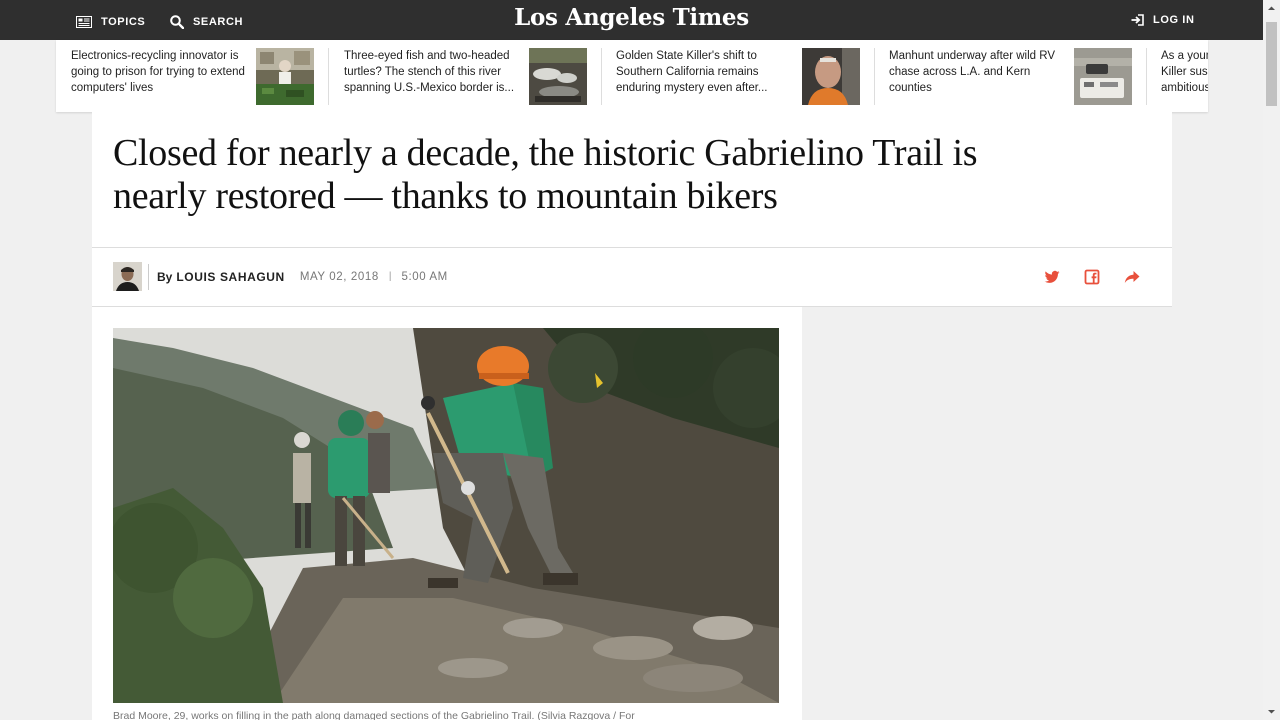 The width and height of the screenshot is (1280, 720). Describe the element at coordinates (1184, 72) in the screenshot. I see `related-story-title: As a young Killer sus ambitious` at that location.